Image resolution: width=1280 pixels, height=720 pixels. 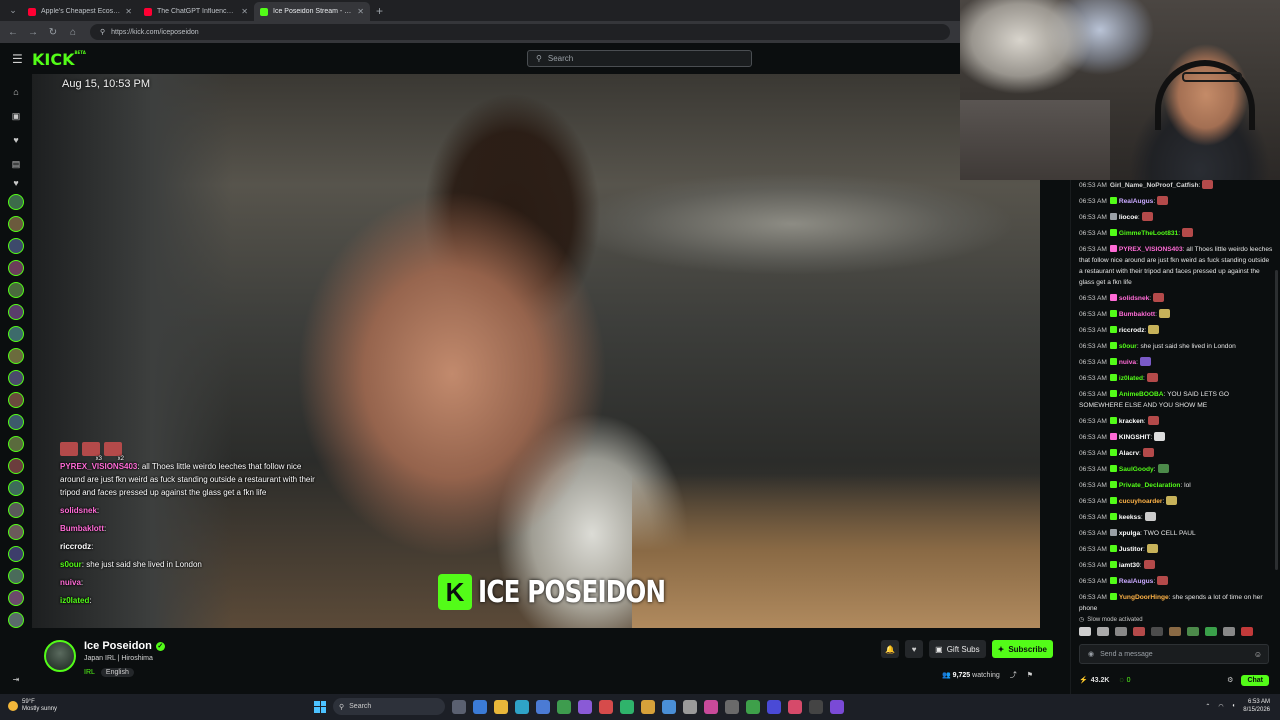 What do you see at coordinates (1131, 421) in the screenshot?
I see `chat-username: kracken` at bounding box center [1131, 421].